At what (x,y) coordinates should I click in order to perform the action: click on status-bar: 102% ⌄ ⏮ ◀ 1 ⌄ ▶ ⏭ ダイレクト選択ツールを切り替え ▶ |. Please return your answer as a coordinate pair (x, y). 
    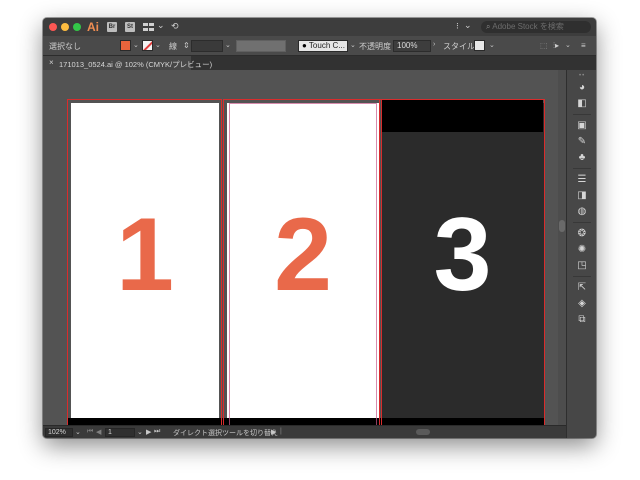
    Looking at the image, I should click on (304, 431).